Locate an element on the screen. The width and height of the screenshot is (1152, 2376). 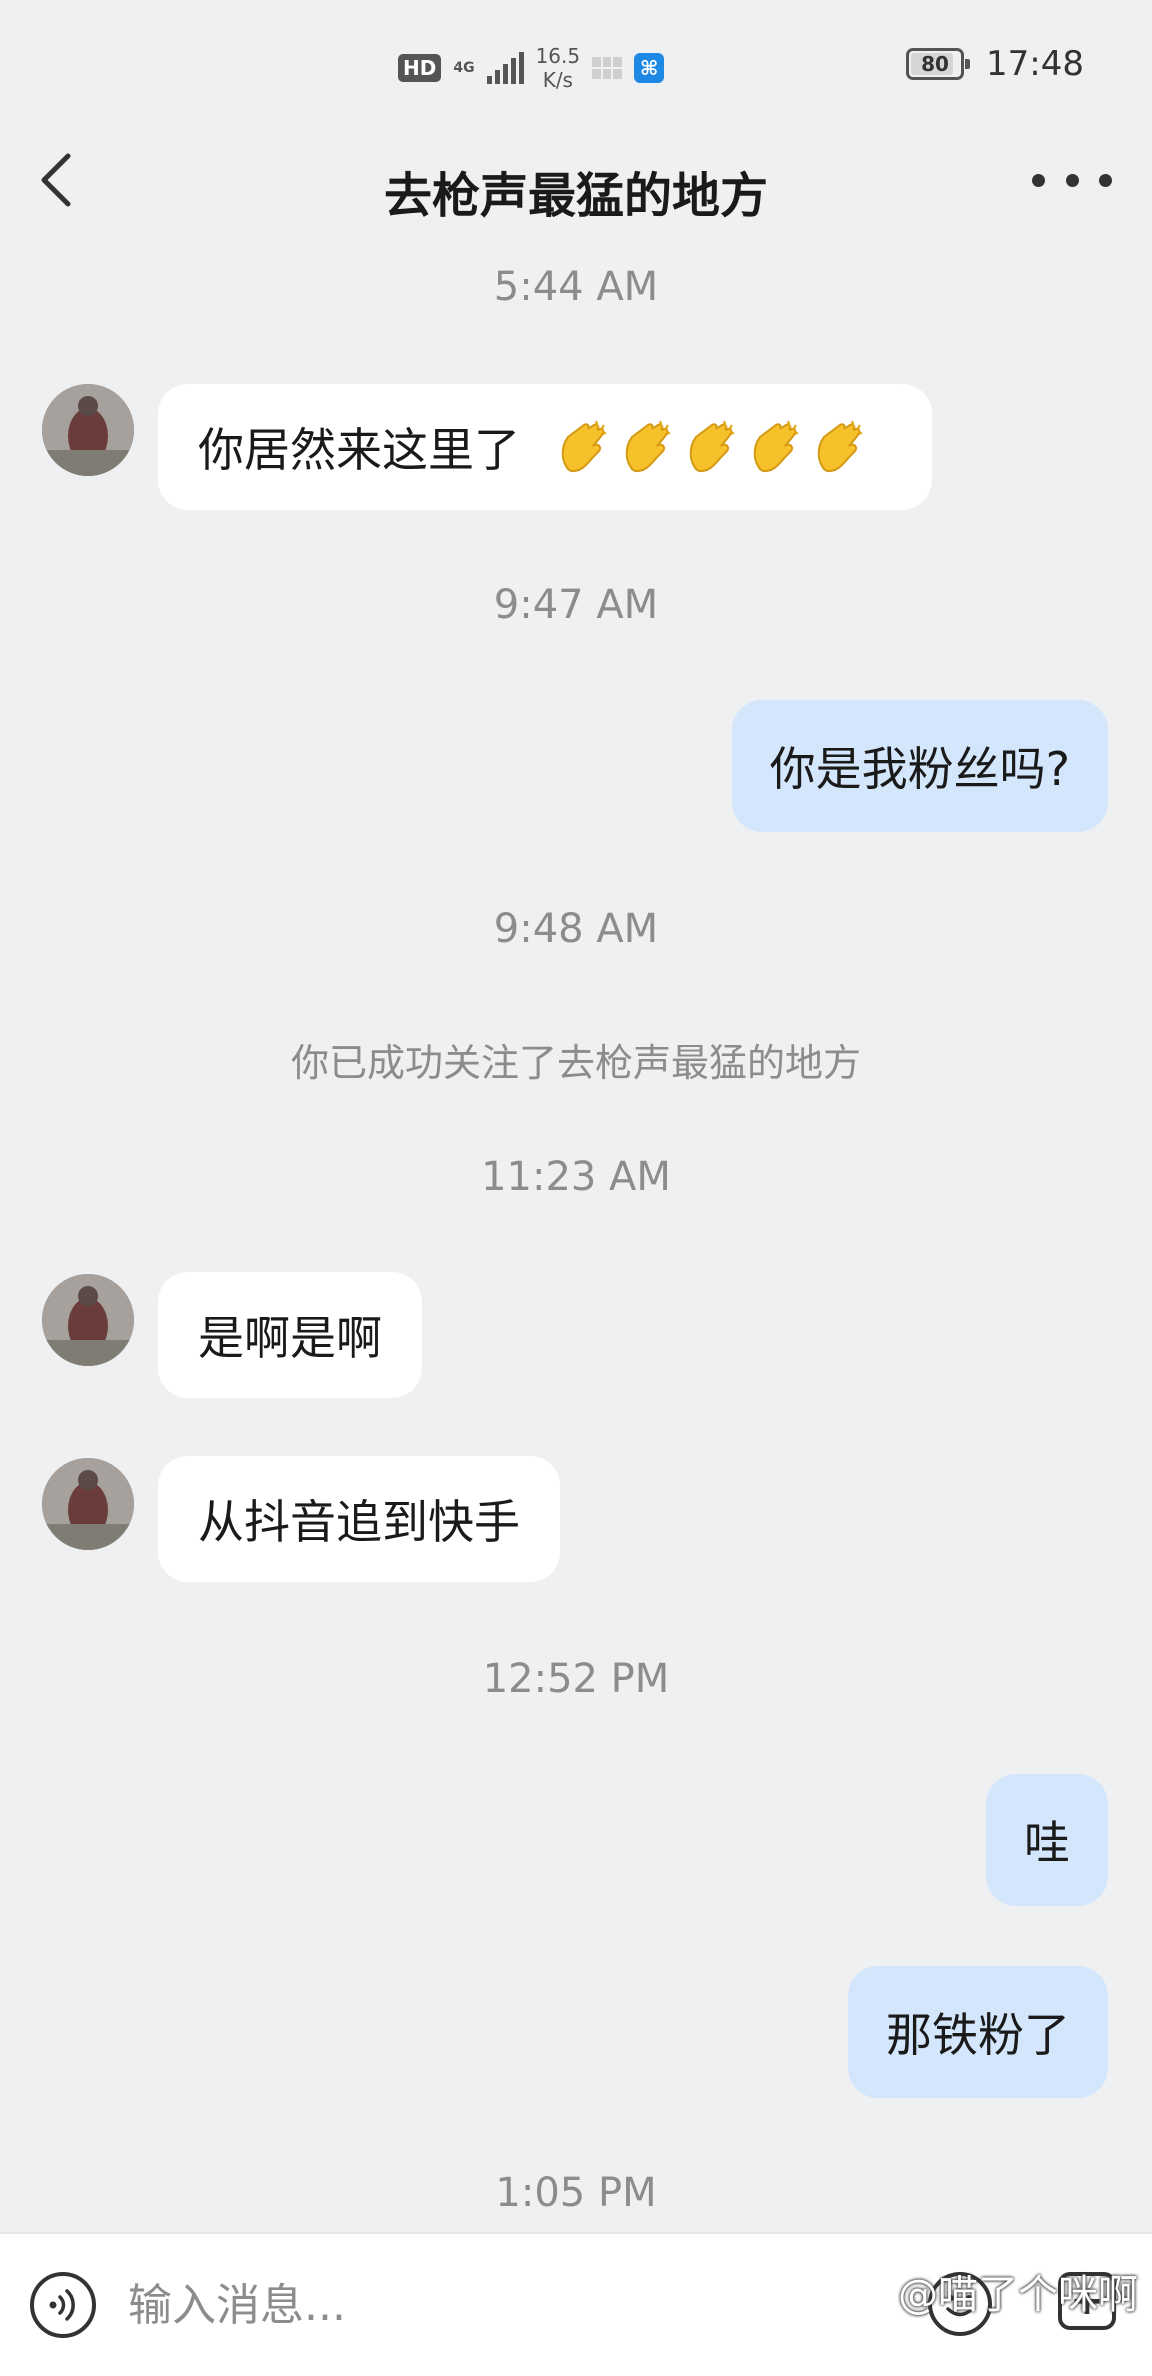
timestamp: 11:23 AM is located at coordinates (576, 1177).